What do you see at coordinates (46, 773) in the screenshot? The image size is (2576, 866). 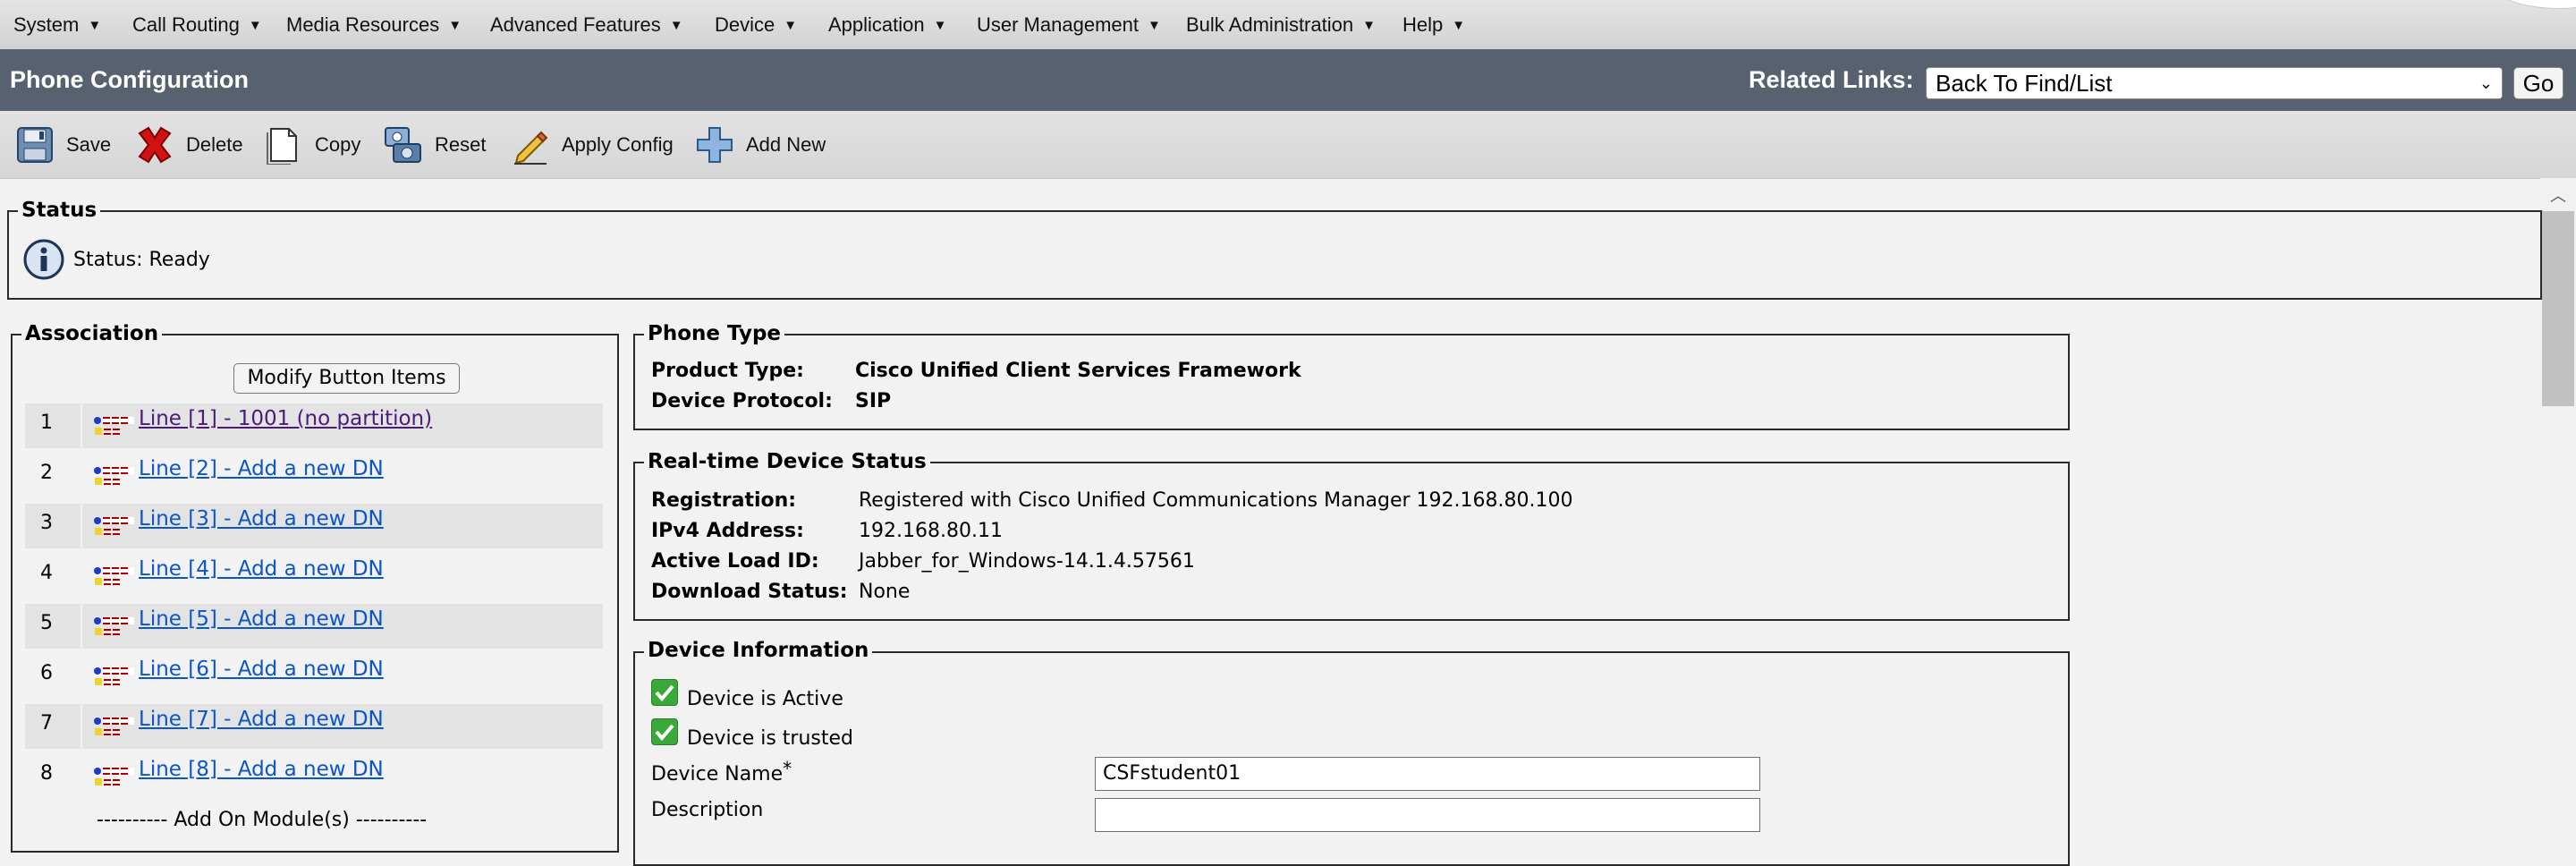 I see `line-number: 8` at bounding box center [46, 773].